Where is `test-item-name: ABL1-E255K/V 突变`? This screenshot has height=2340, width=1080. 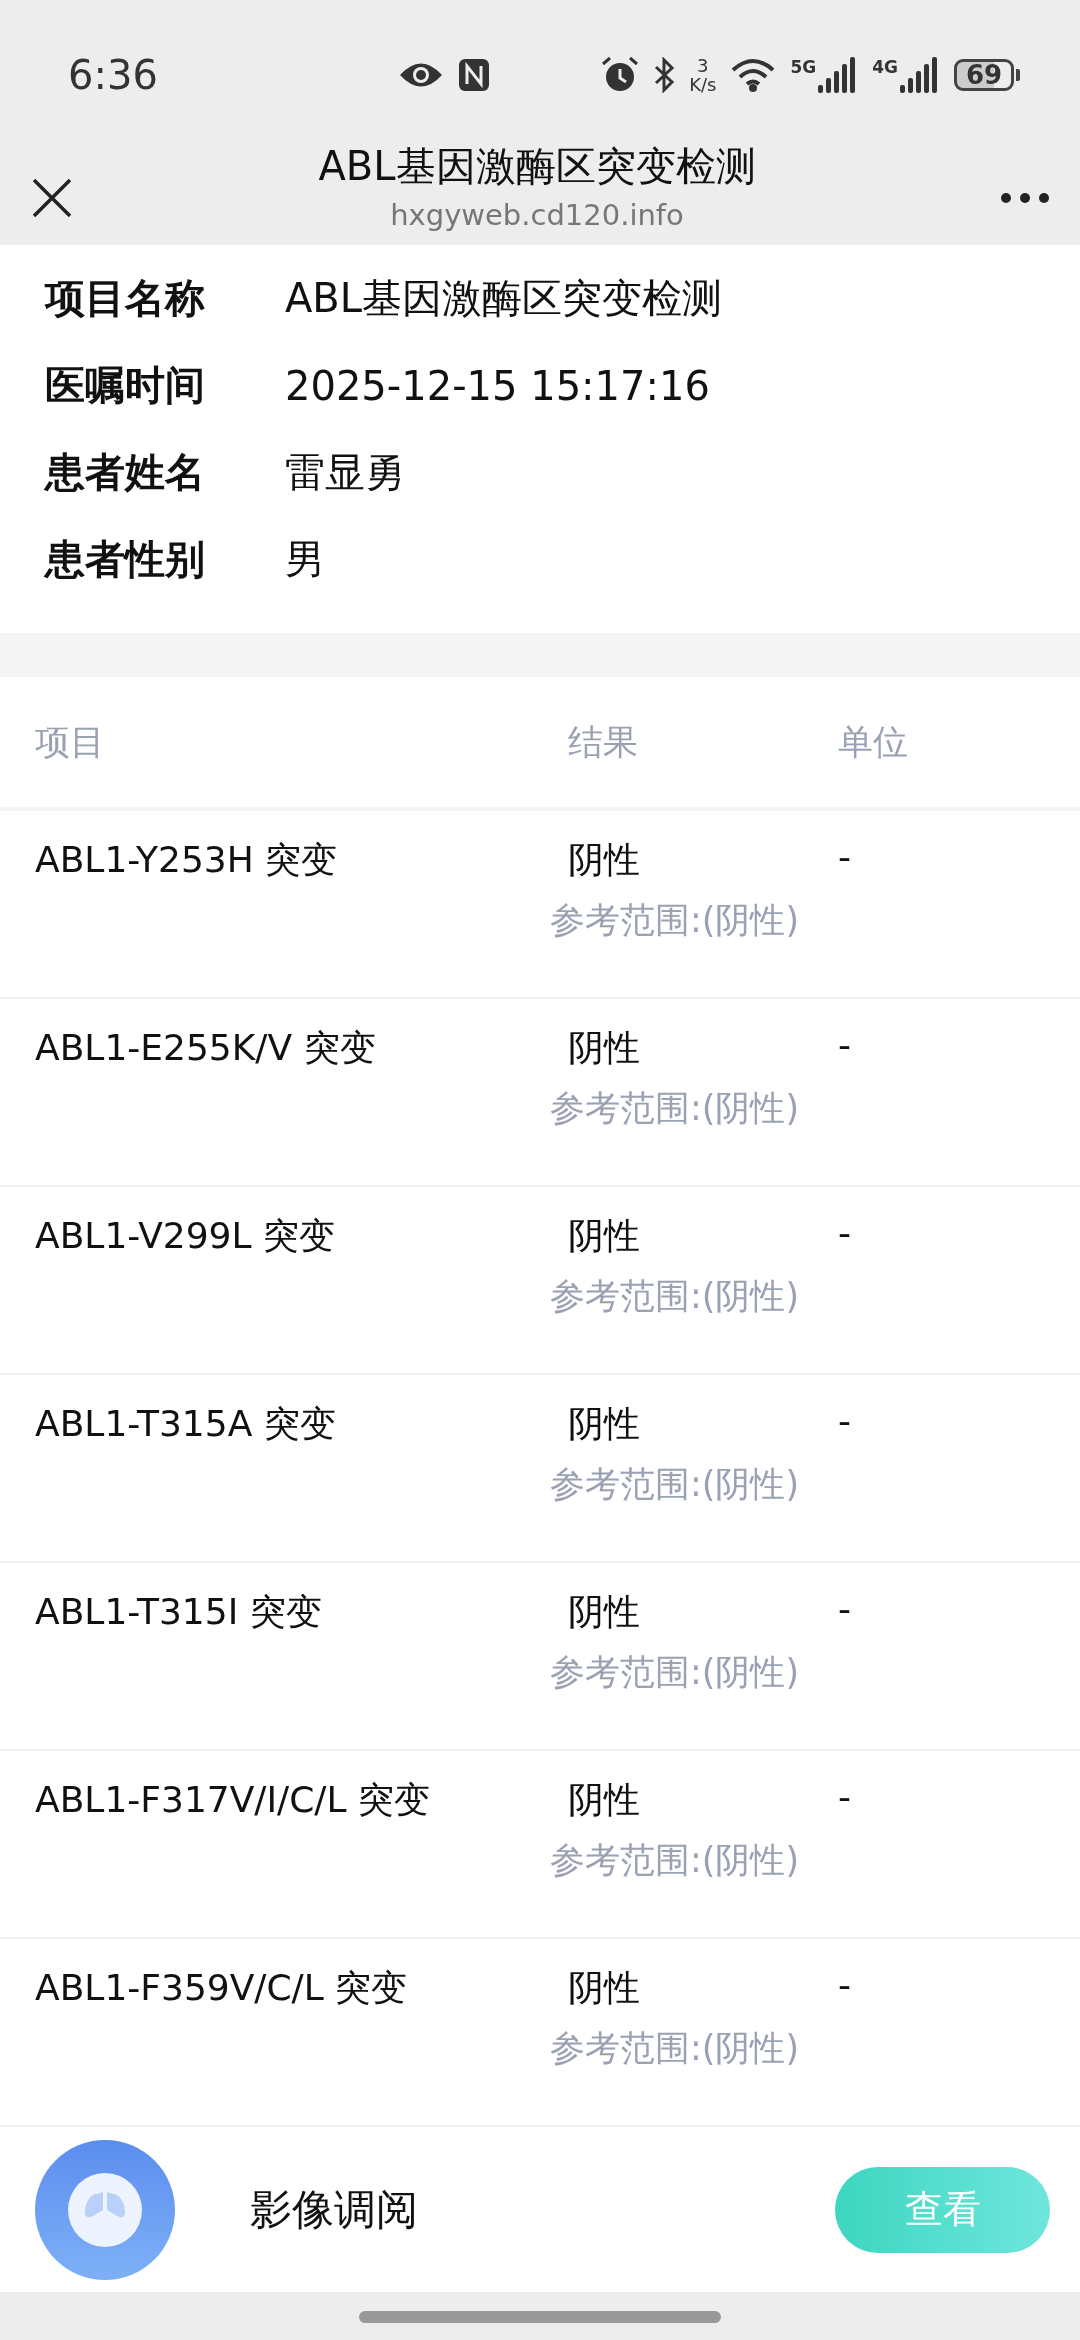
test-item-name: ABL1-E255K/V 突变 is located at coordinates (206, 1048).